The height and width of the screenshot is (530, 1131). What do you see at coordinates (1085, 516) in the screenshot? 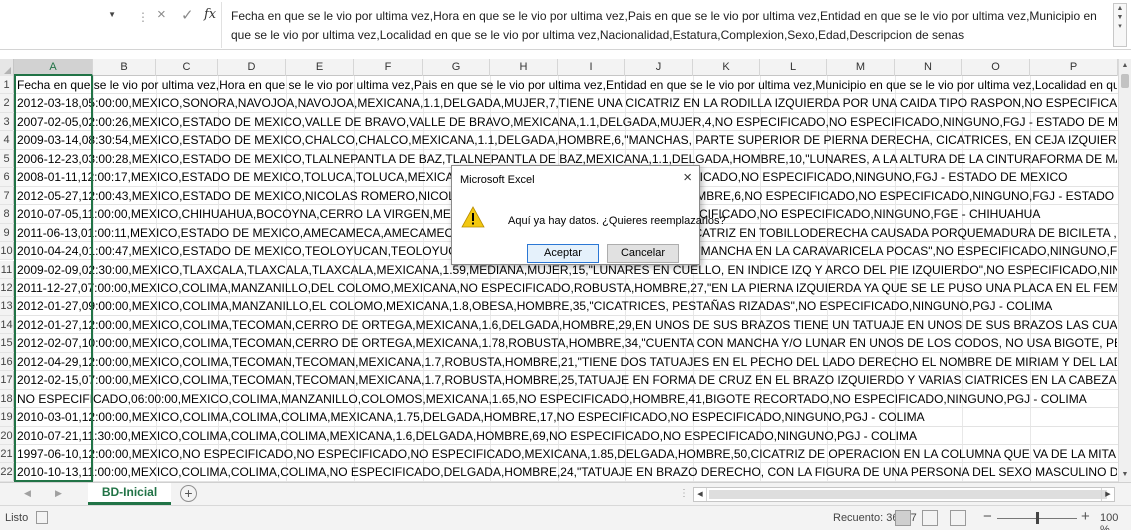
I see `zoom-in-icon: +` at bounding box center [1085, 516].